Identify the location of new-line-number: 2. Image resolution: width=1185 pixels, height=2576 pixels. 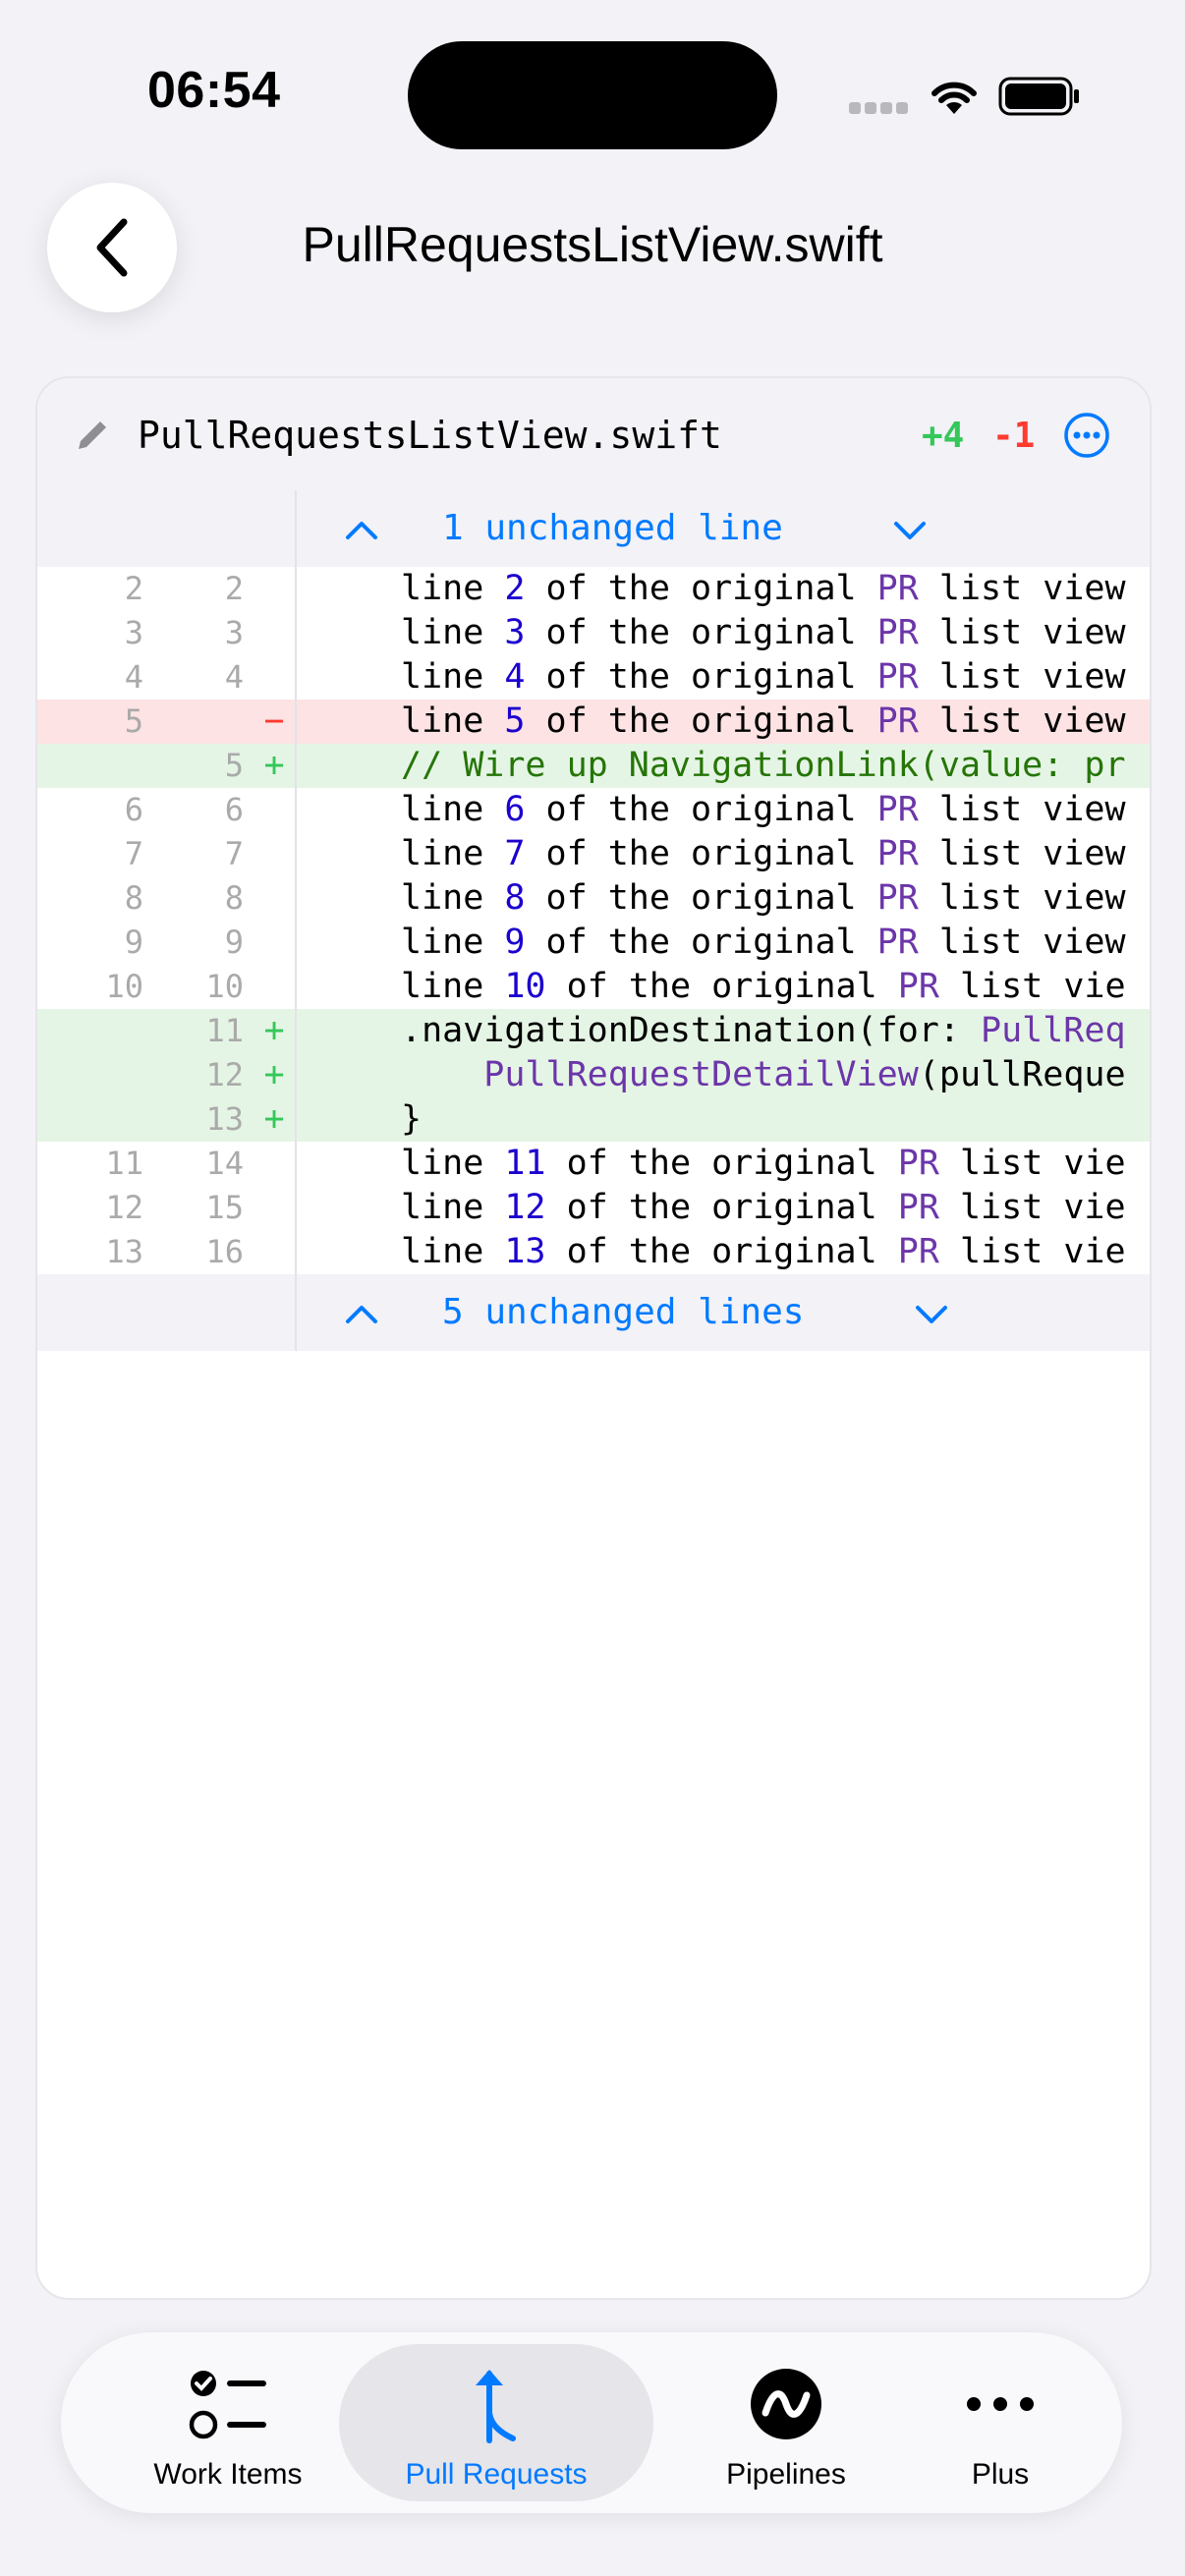
(234, 588).